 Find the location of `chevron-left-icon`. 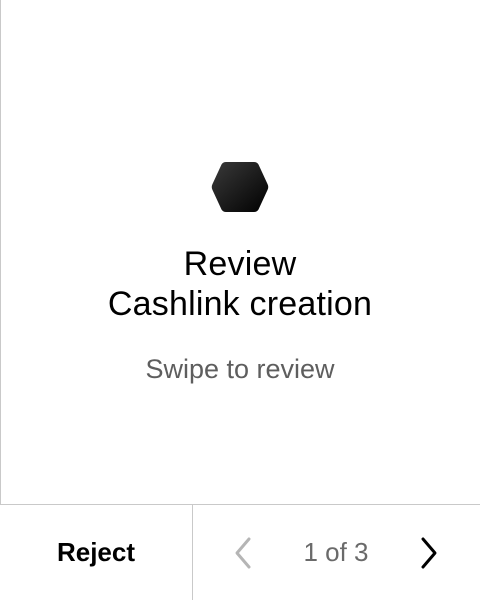

chevron-left-icon is located at coordinates (243, 553).